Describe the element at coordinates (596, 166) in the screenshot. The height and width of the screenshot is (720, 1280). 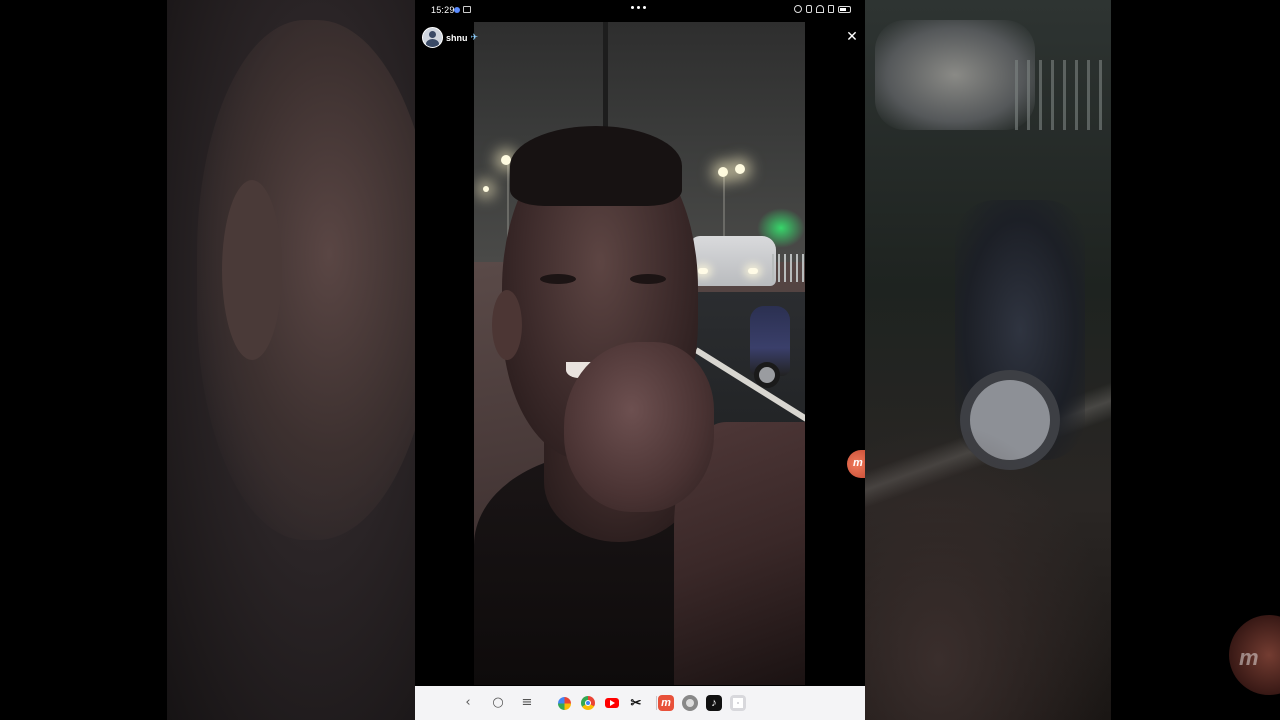
I see `person-hair` at that location.